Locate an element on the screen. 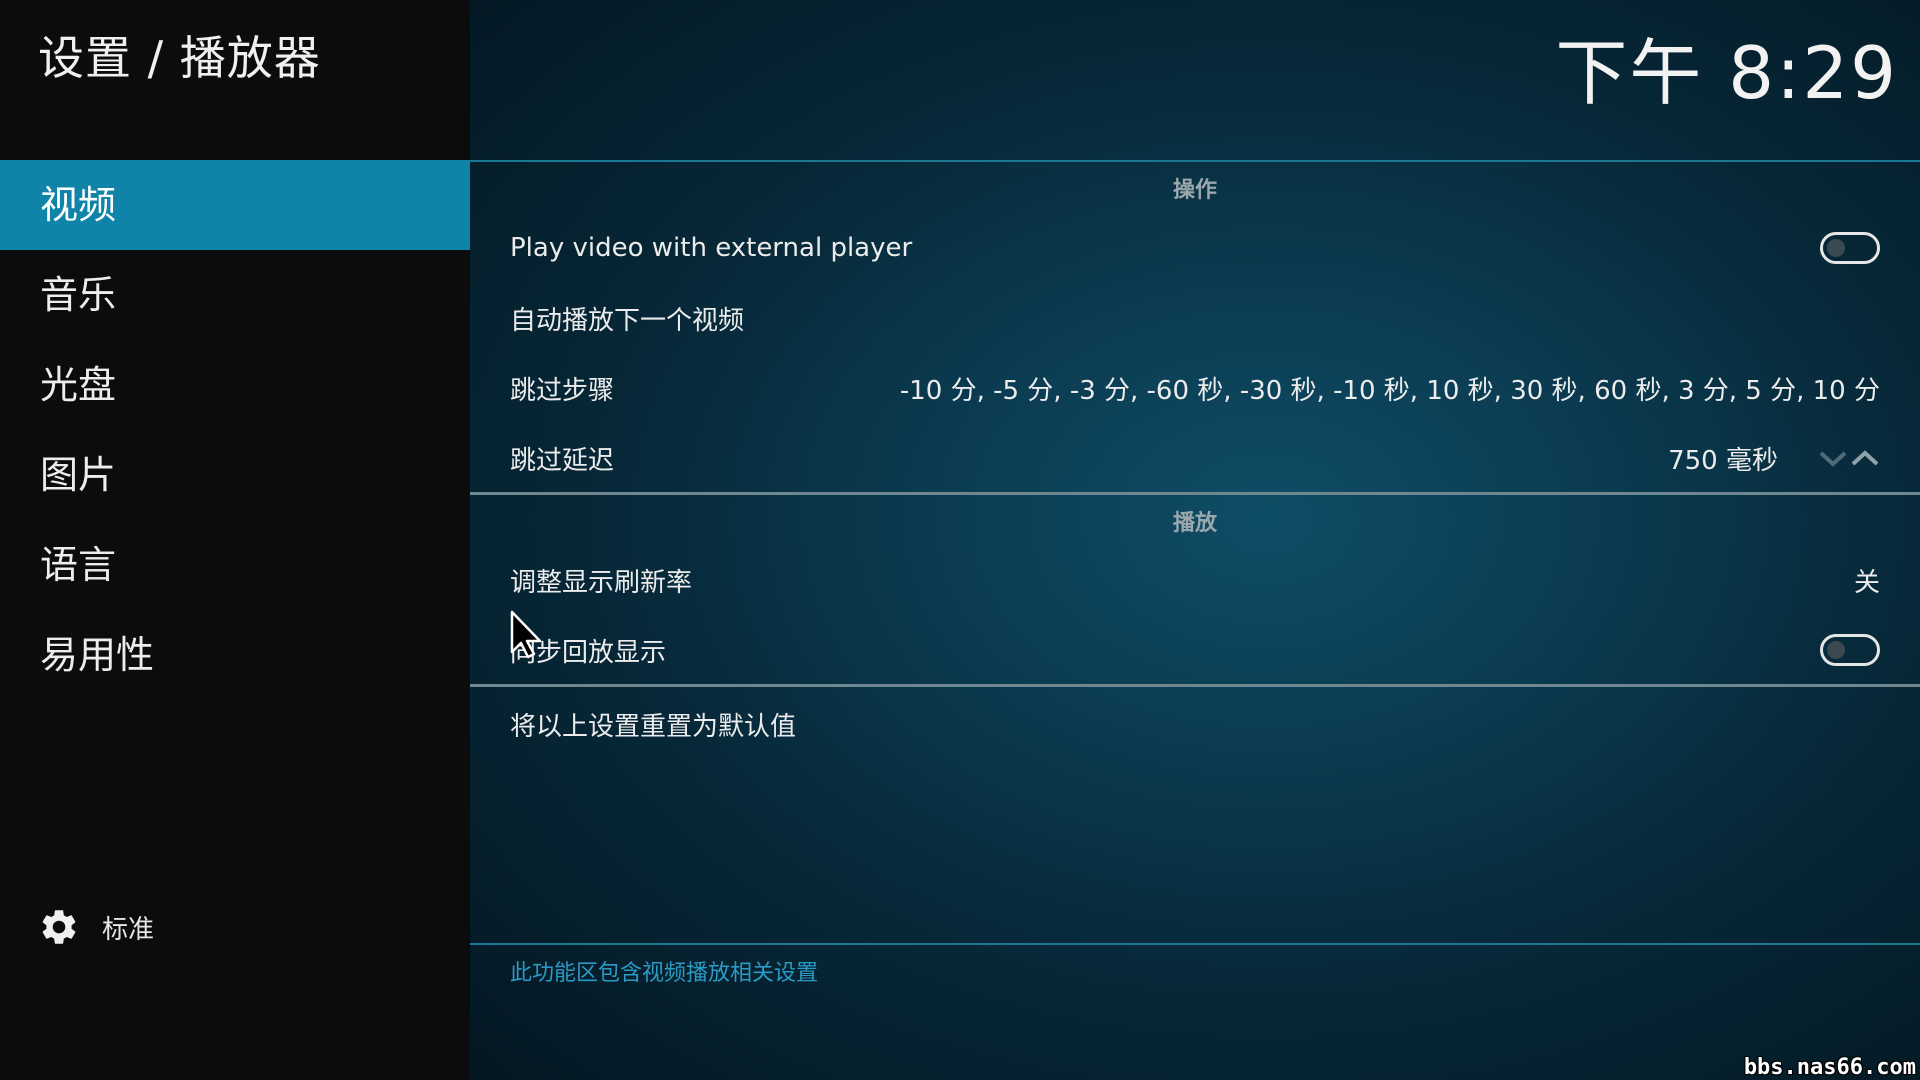 Image resolution: width=1920 pixels, height=1080 pixels. skip-delay-spinner is located at coordinates (1849, 458).